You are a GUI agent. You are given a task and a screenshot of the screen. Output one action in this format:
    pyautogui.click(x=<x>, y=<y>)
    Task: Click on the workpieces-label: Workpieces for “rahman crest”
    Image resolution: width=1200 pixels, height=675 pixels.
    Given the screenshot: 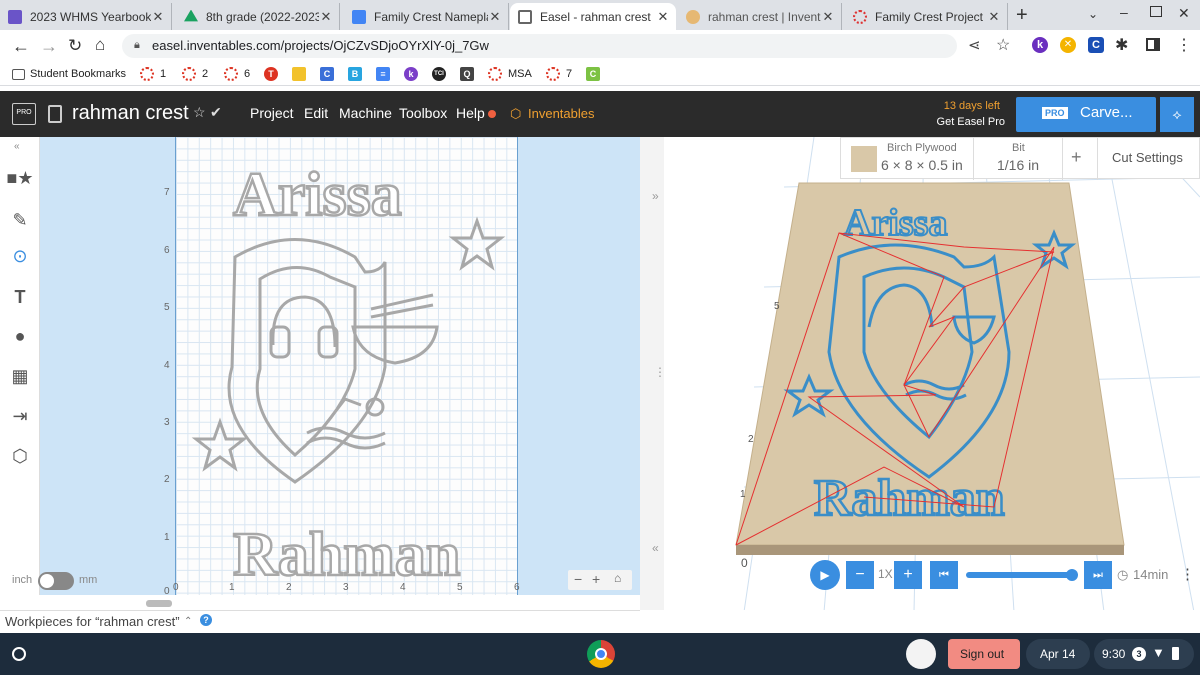 What is the action you would take?
    pyautogui.click(x=92, y=621)
    